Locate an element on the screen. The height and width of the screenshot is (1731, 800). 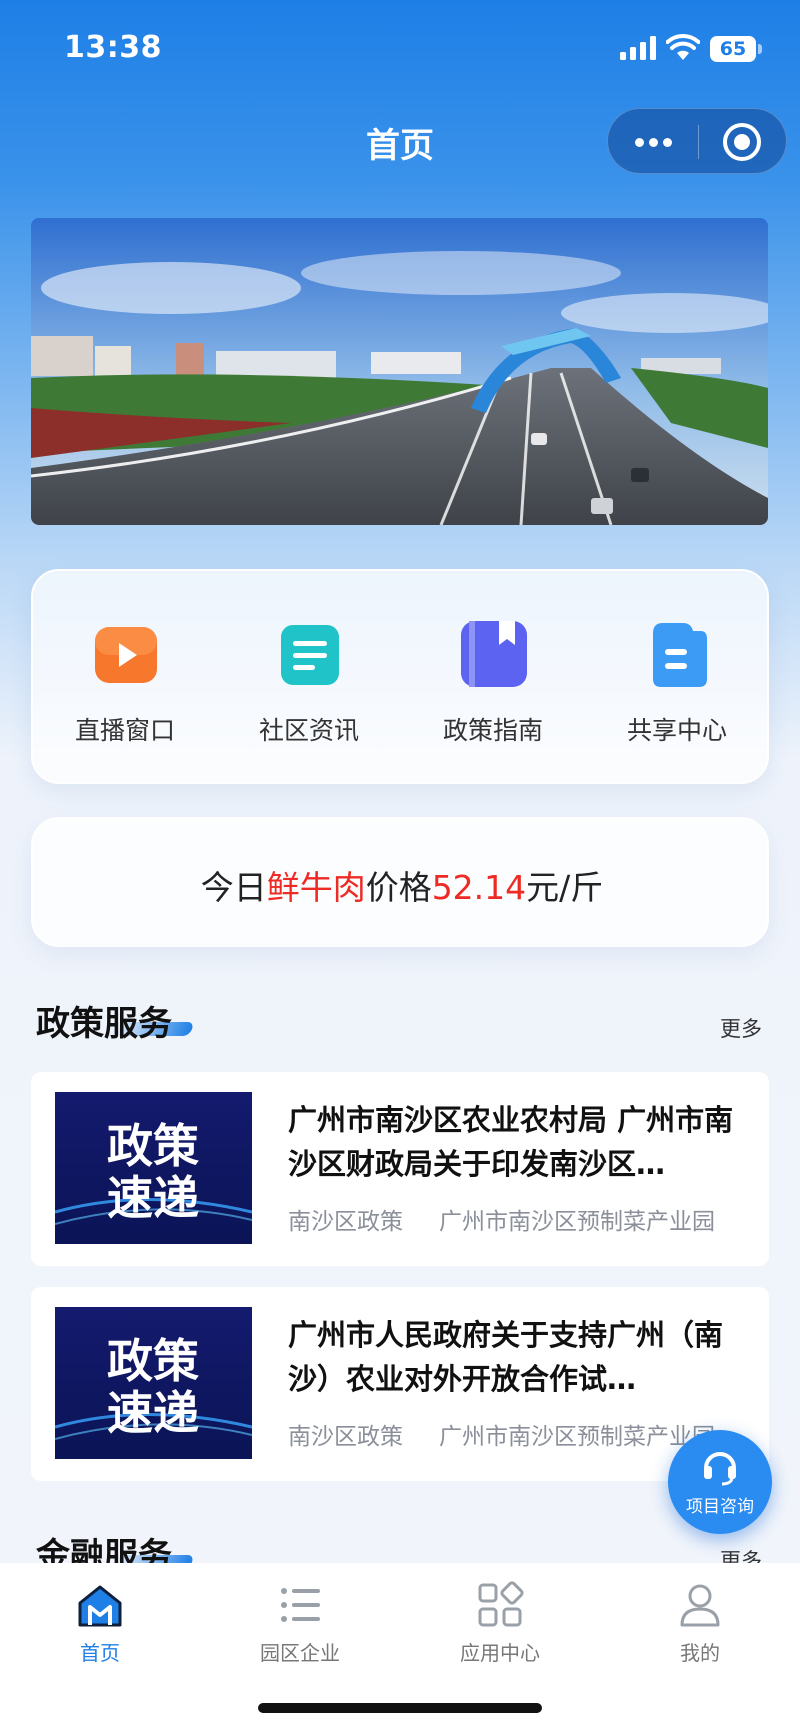
tab-label: 园区企业 is located at coordinates (300, 1653).